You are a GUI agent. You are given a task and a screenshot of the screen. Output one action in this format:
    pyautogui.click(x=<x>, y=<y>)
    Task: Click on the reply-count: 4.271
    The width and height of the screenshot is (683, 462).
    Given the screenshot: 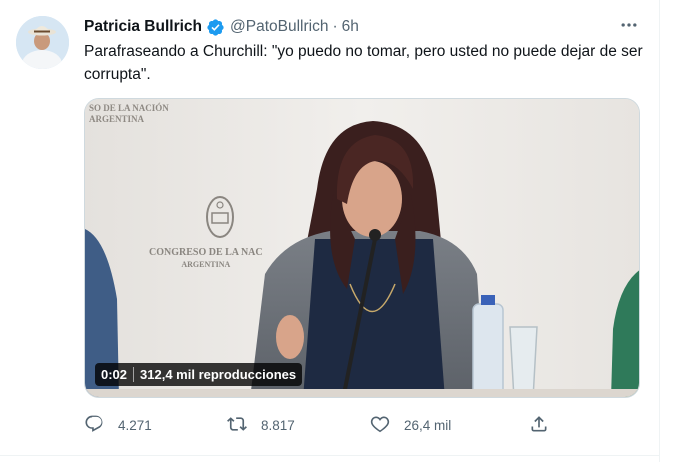 What is the action you would take?
    pyautogui.click(x=135, y=425)
    